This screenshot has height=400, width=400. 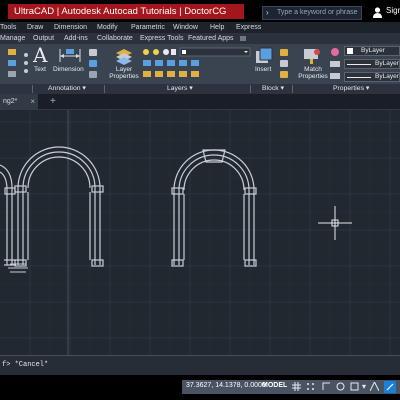 What do you see at coordinates (267, 12) in the screenshot?
I see `search-arrow-icon: ›` at bounding box center [267, 12].